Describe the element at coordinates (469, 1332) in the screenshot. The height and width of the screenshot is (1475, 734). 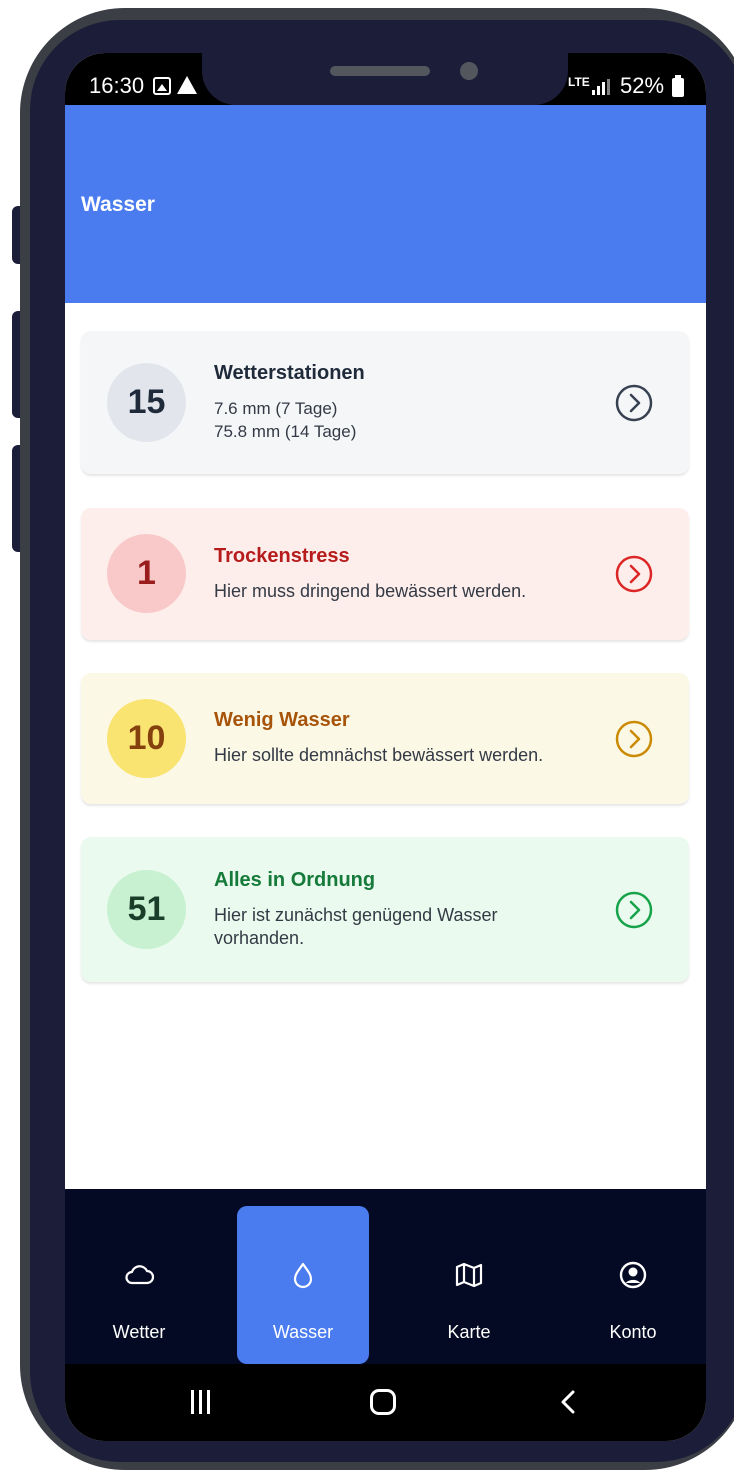
I see `nav-label: Karte` at that location.